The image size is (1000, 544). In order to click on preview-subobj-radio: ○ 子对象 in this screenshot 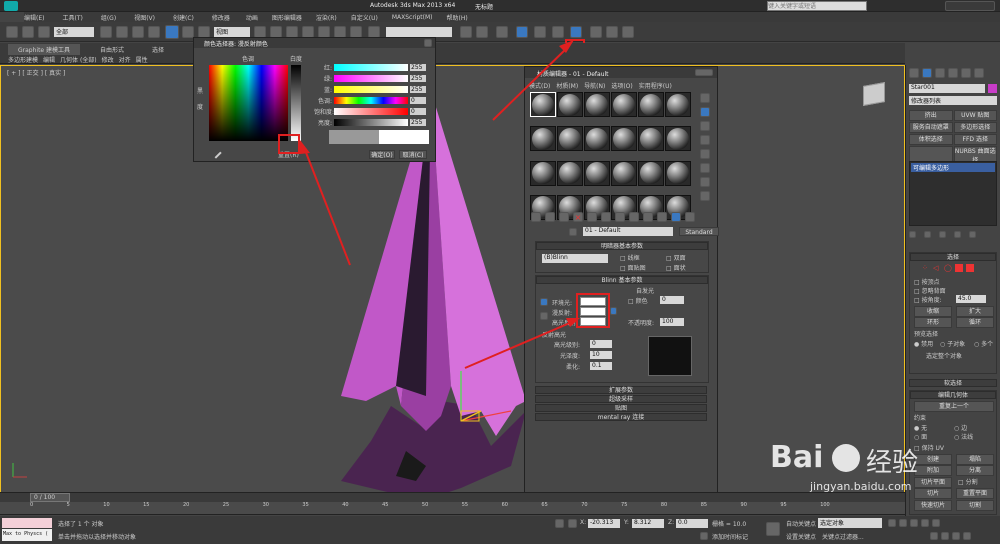, I will do `click(952, 343)`.